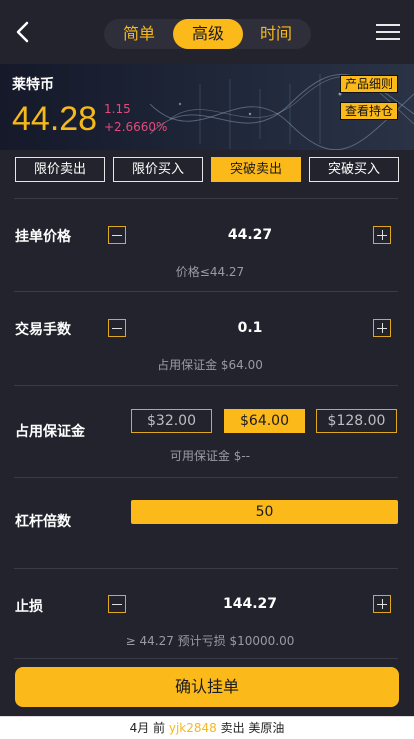 The image size is (414, 739). Describe the element at coordinates (117, 109) in the screenshot. I see `price-change-value: 1.15` at that location.